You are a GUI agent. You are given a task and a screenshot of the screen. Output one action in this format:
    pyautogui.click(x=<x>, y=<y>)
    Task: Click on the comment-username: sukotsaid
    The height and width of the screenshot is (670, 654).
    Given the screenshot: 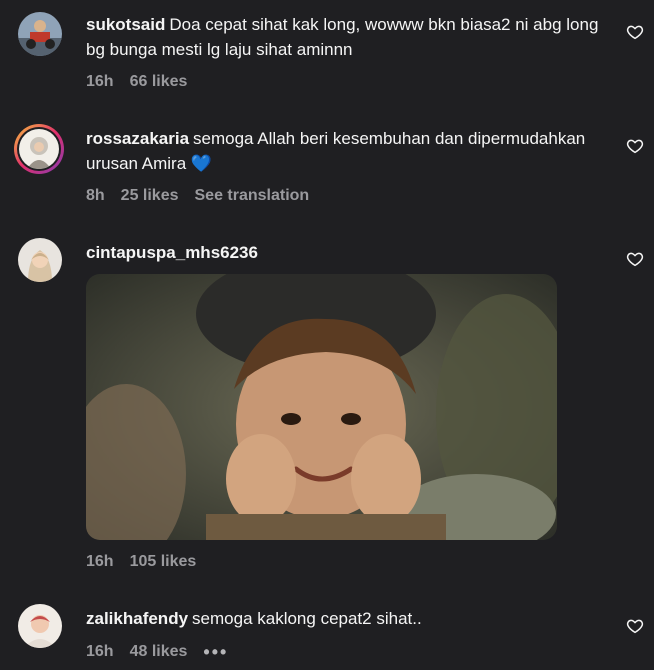 What is the action you would take?
    pyautogui.click(x=125, y=24)
    